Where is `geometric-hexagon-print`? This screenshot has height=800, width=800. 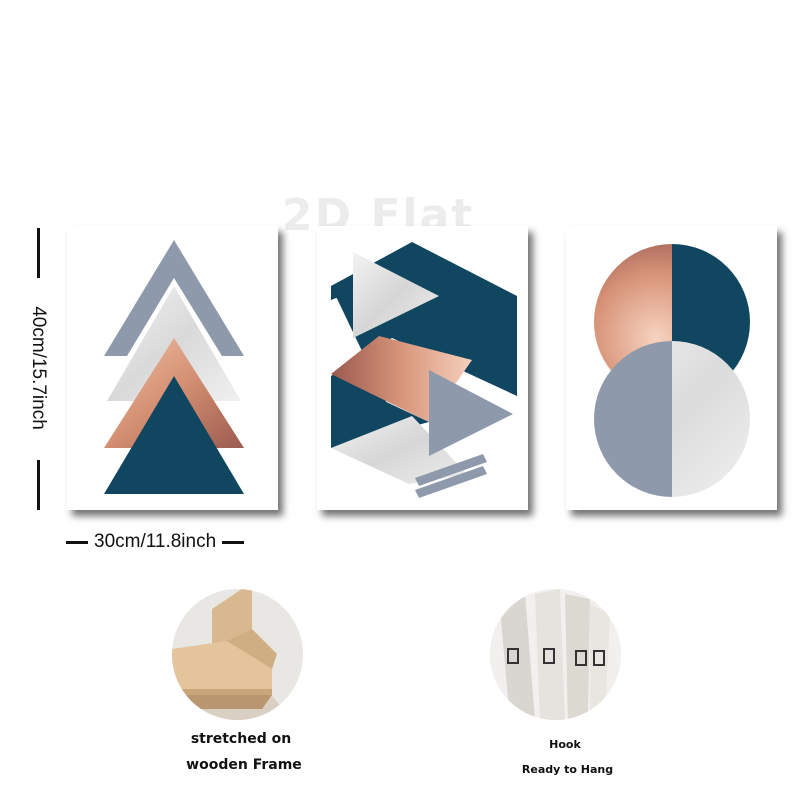
geometric-hexagon-print is located at coordinates (422, 368).